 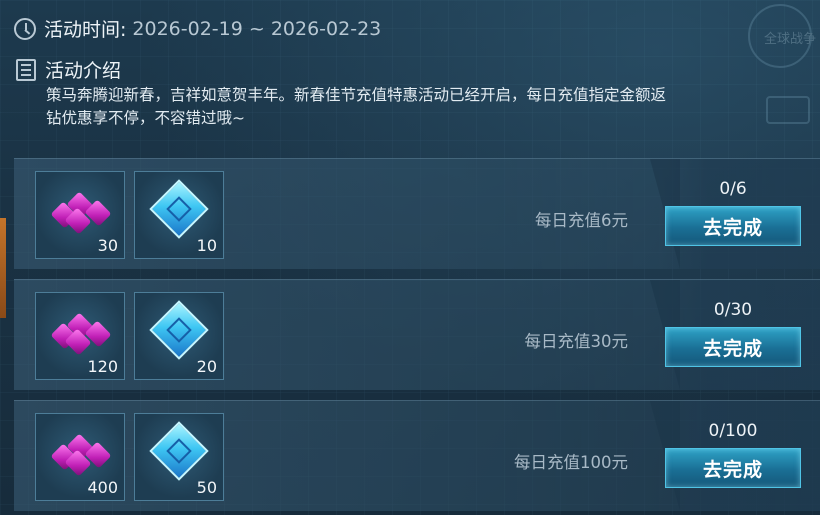 What do you see at coordinates (581, 220) in the screenshot?
I see `task-description: 每日充值6元` at bounding box center [581, 220].